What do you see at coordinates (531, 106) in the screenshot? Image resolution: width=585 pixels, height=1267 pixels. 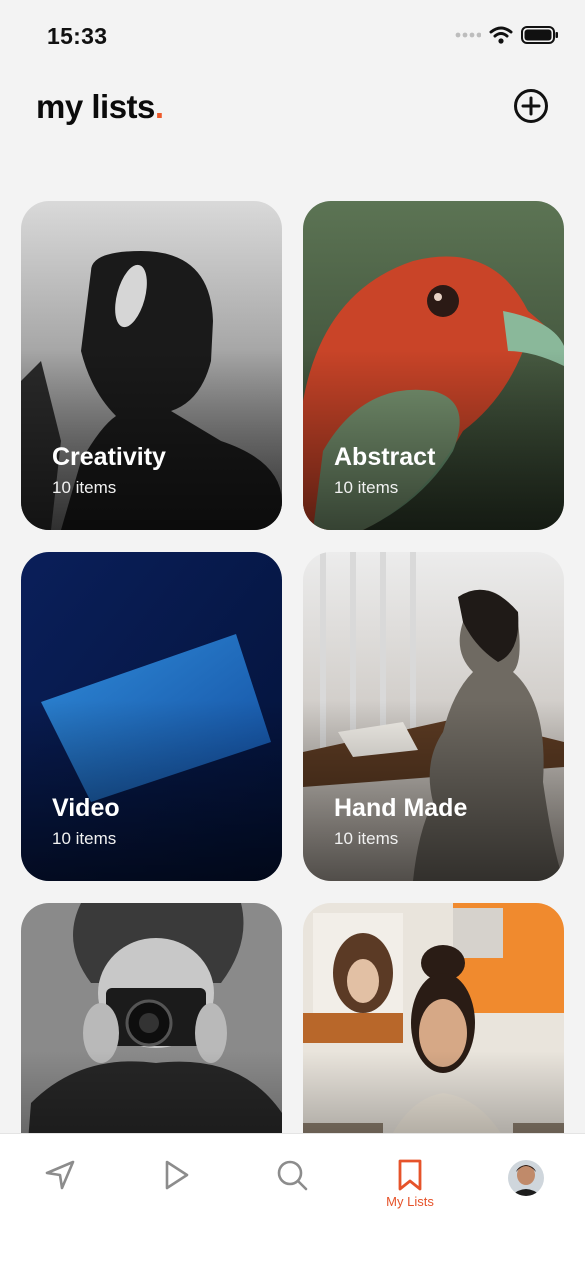 I see `add-list-button` at bounding box center [531, 106].